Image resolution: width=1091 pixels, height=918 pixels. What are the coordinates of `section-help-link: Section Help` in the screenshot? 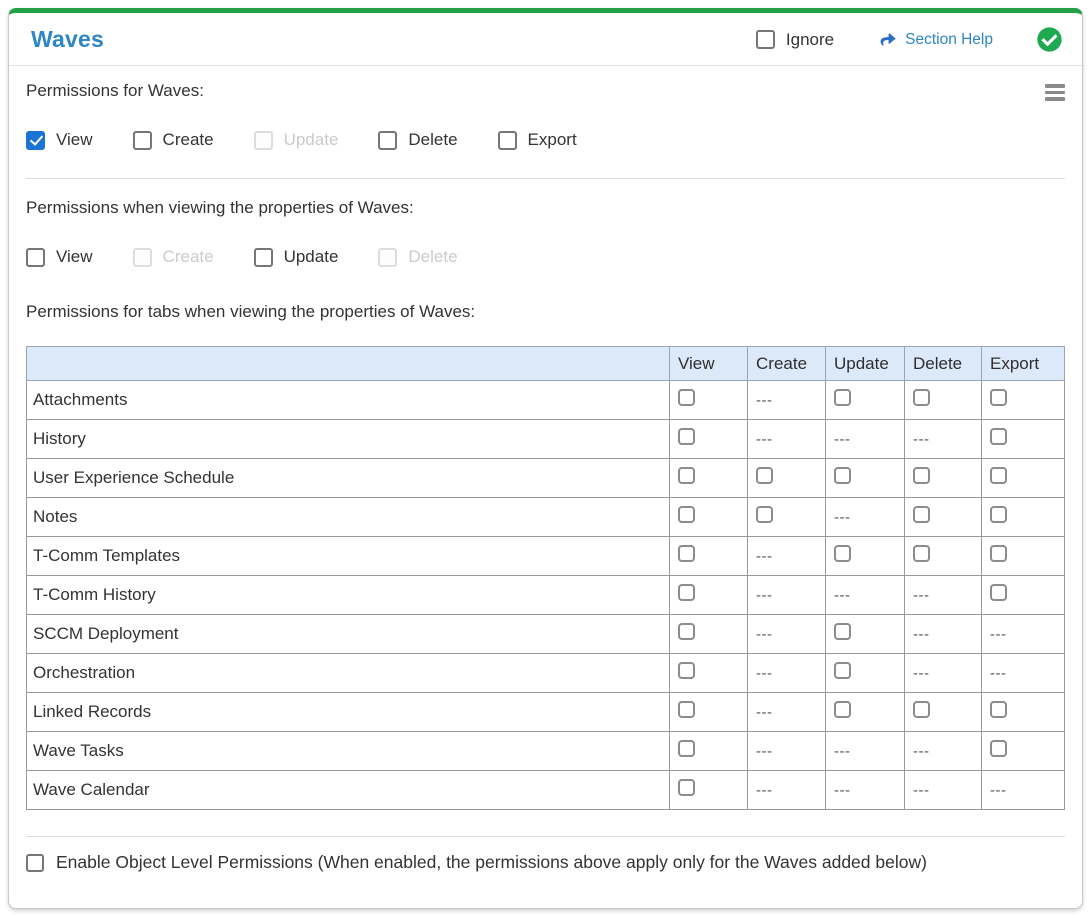 It's located at (935, 40).